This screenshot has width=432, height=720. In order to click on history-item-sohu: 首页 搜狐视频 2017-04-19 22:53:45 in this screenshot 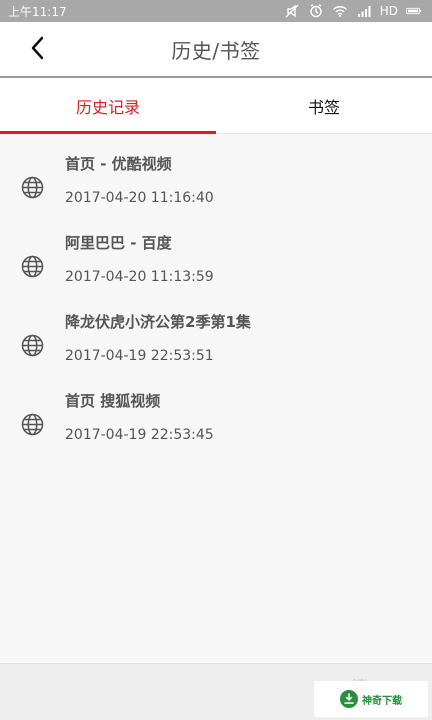, I will do `click(216, 428)`.